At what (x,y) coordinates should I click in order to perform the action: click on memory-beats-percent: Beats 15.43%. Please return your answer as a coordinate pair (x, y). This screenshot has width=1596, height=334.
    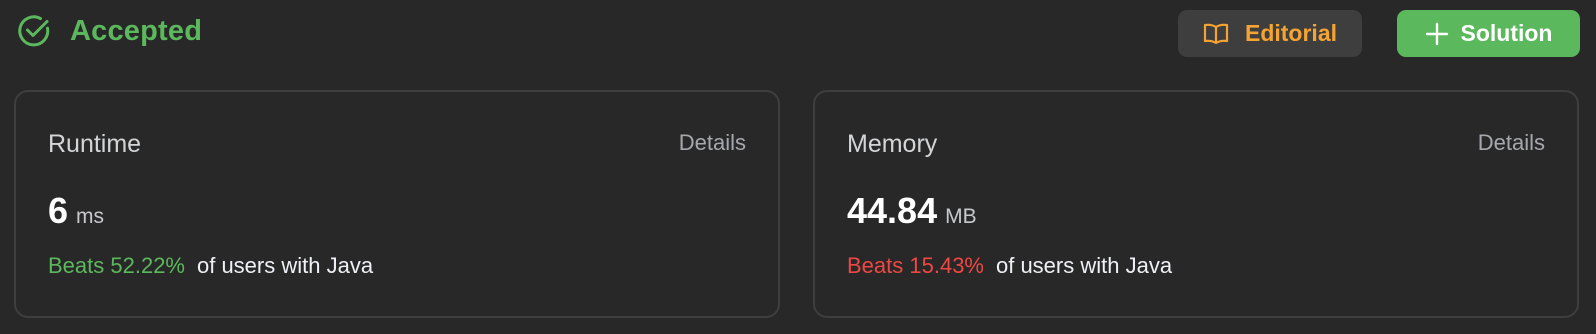
    Looking at the image, I should click on (915, 265).